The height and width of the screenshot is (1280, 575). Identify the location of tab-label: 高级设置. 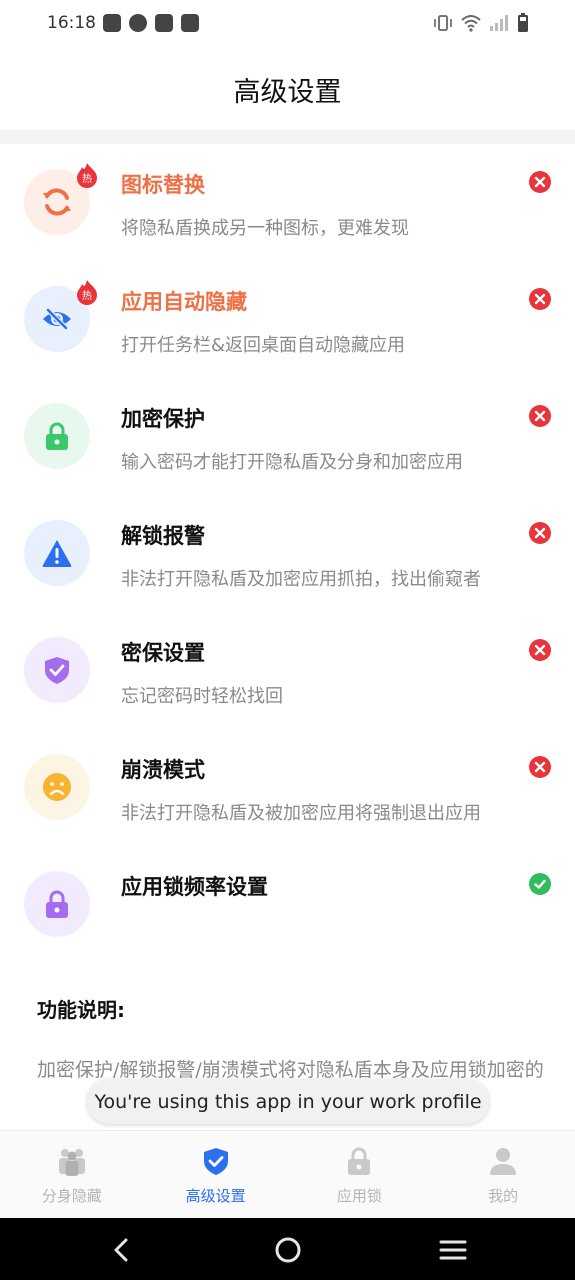
(215, 1196).